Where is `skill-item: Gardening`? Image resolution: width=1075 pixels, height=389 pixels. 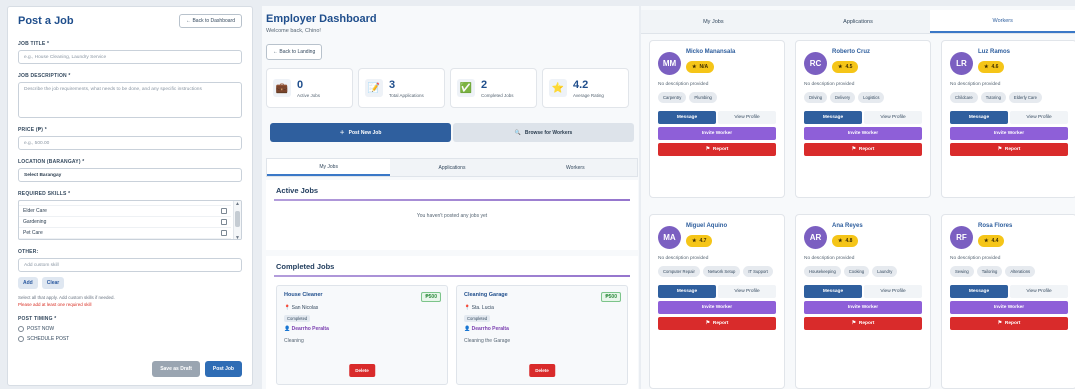 skill-item: Gardening is located at coordinates (125, 222).